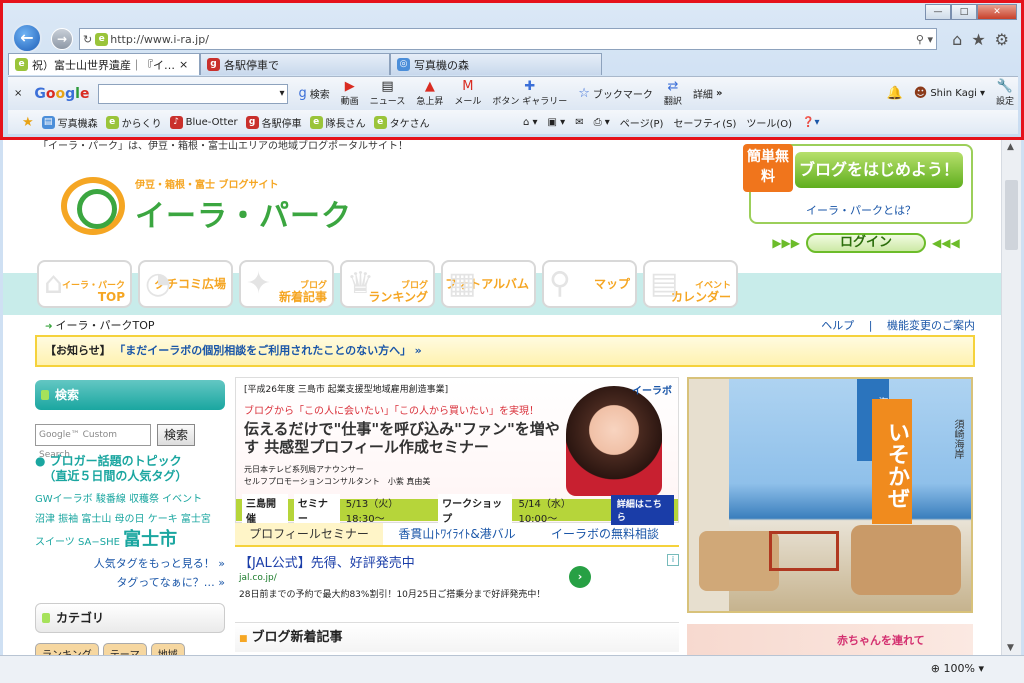 This screenshot has width=1024, height=683. Describe the element at coordinates (1010, 147) in the screenshot. I see `scroll-up-icon: ▲` at that location.